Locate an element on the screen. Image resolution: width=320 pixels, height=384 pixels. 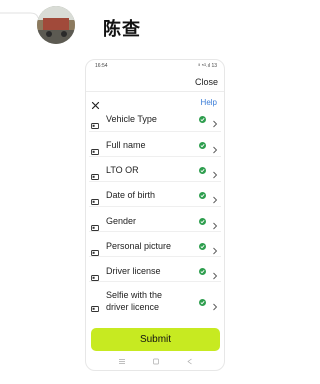
android-nav-bar is located at coordinates (155, 362).